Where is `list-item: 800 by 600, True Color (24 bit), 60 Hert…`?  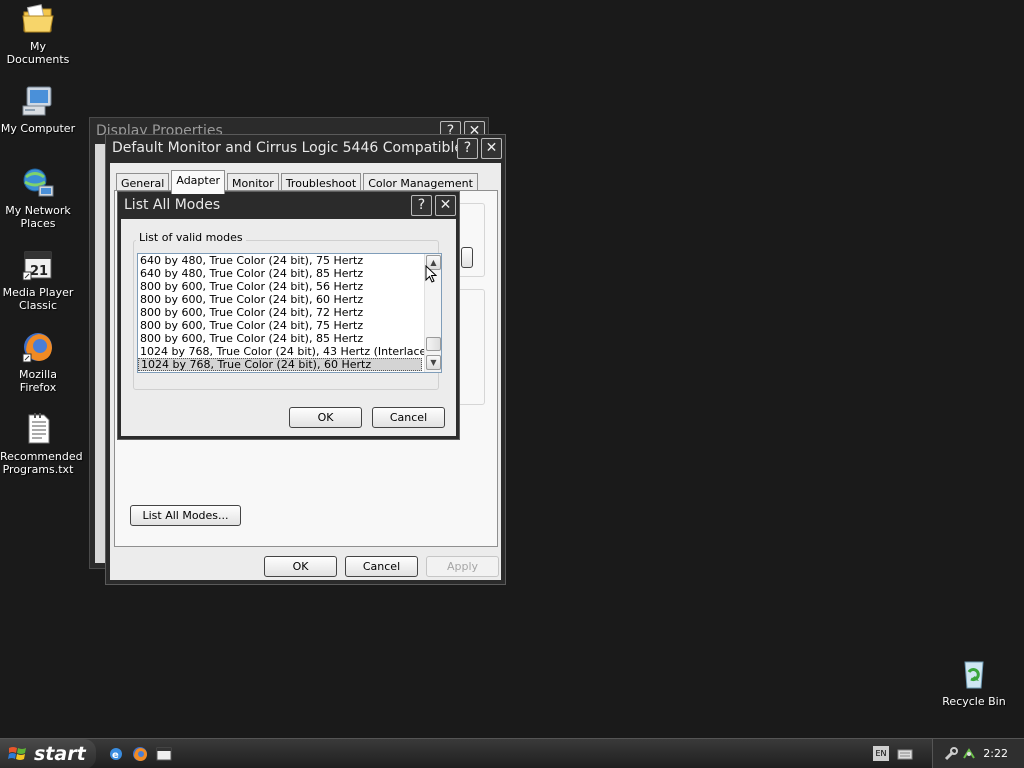 list-item: 800 by 600, True Color (24 bit), 60 Hert… is located at coordinates (280, 299).